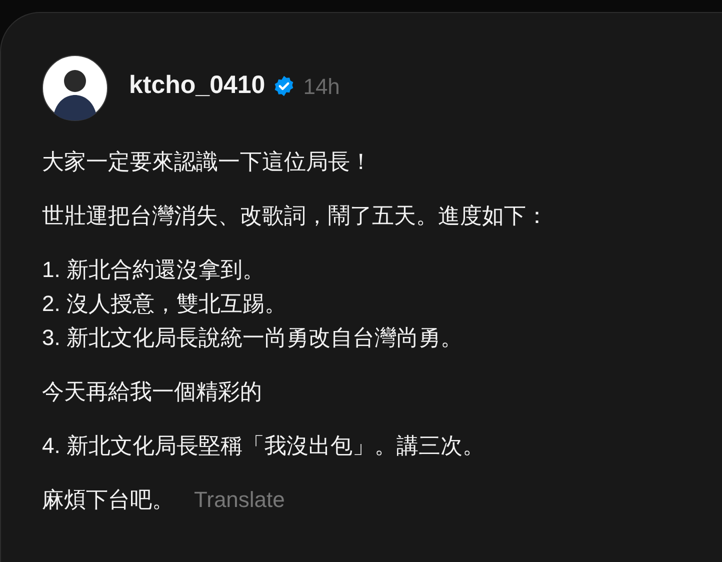 This screenshot has height=562, width=722. What do you see at coordinates (252, 338) in the screenshot?
I see `post-text: 3. 新北文化局長說統一尚勇改自台灣尚勇。` at bounding box center [252, 338].